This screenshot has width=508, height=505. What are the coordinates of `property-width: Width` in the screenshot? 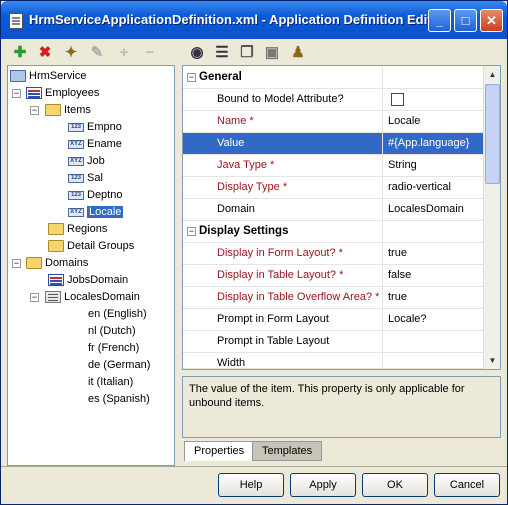 It's located at (333, 361).